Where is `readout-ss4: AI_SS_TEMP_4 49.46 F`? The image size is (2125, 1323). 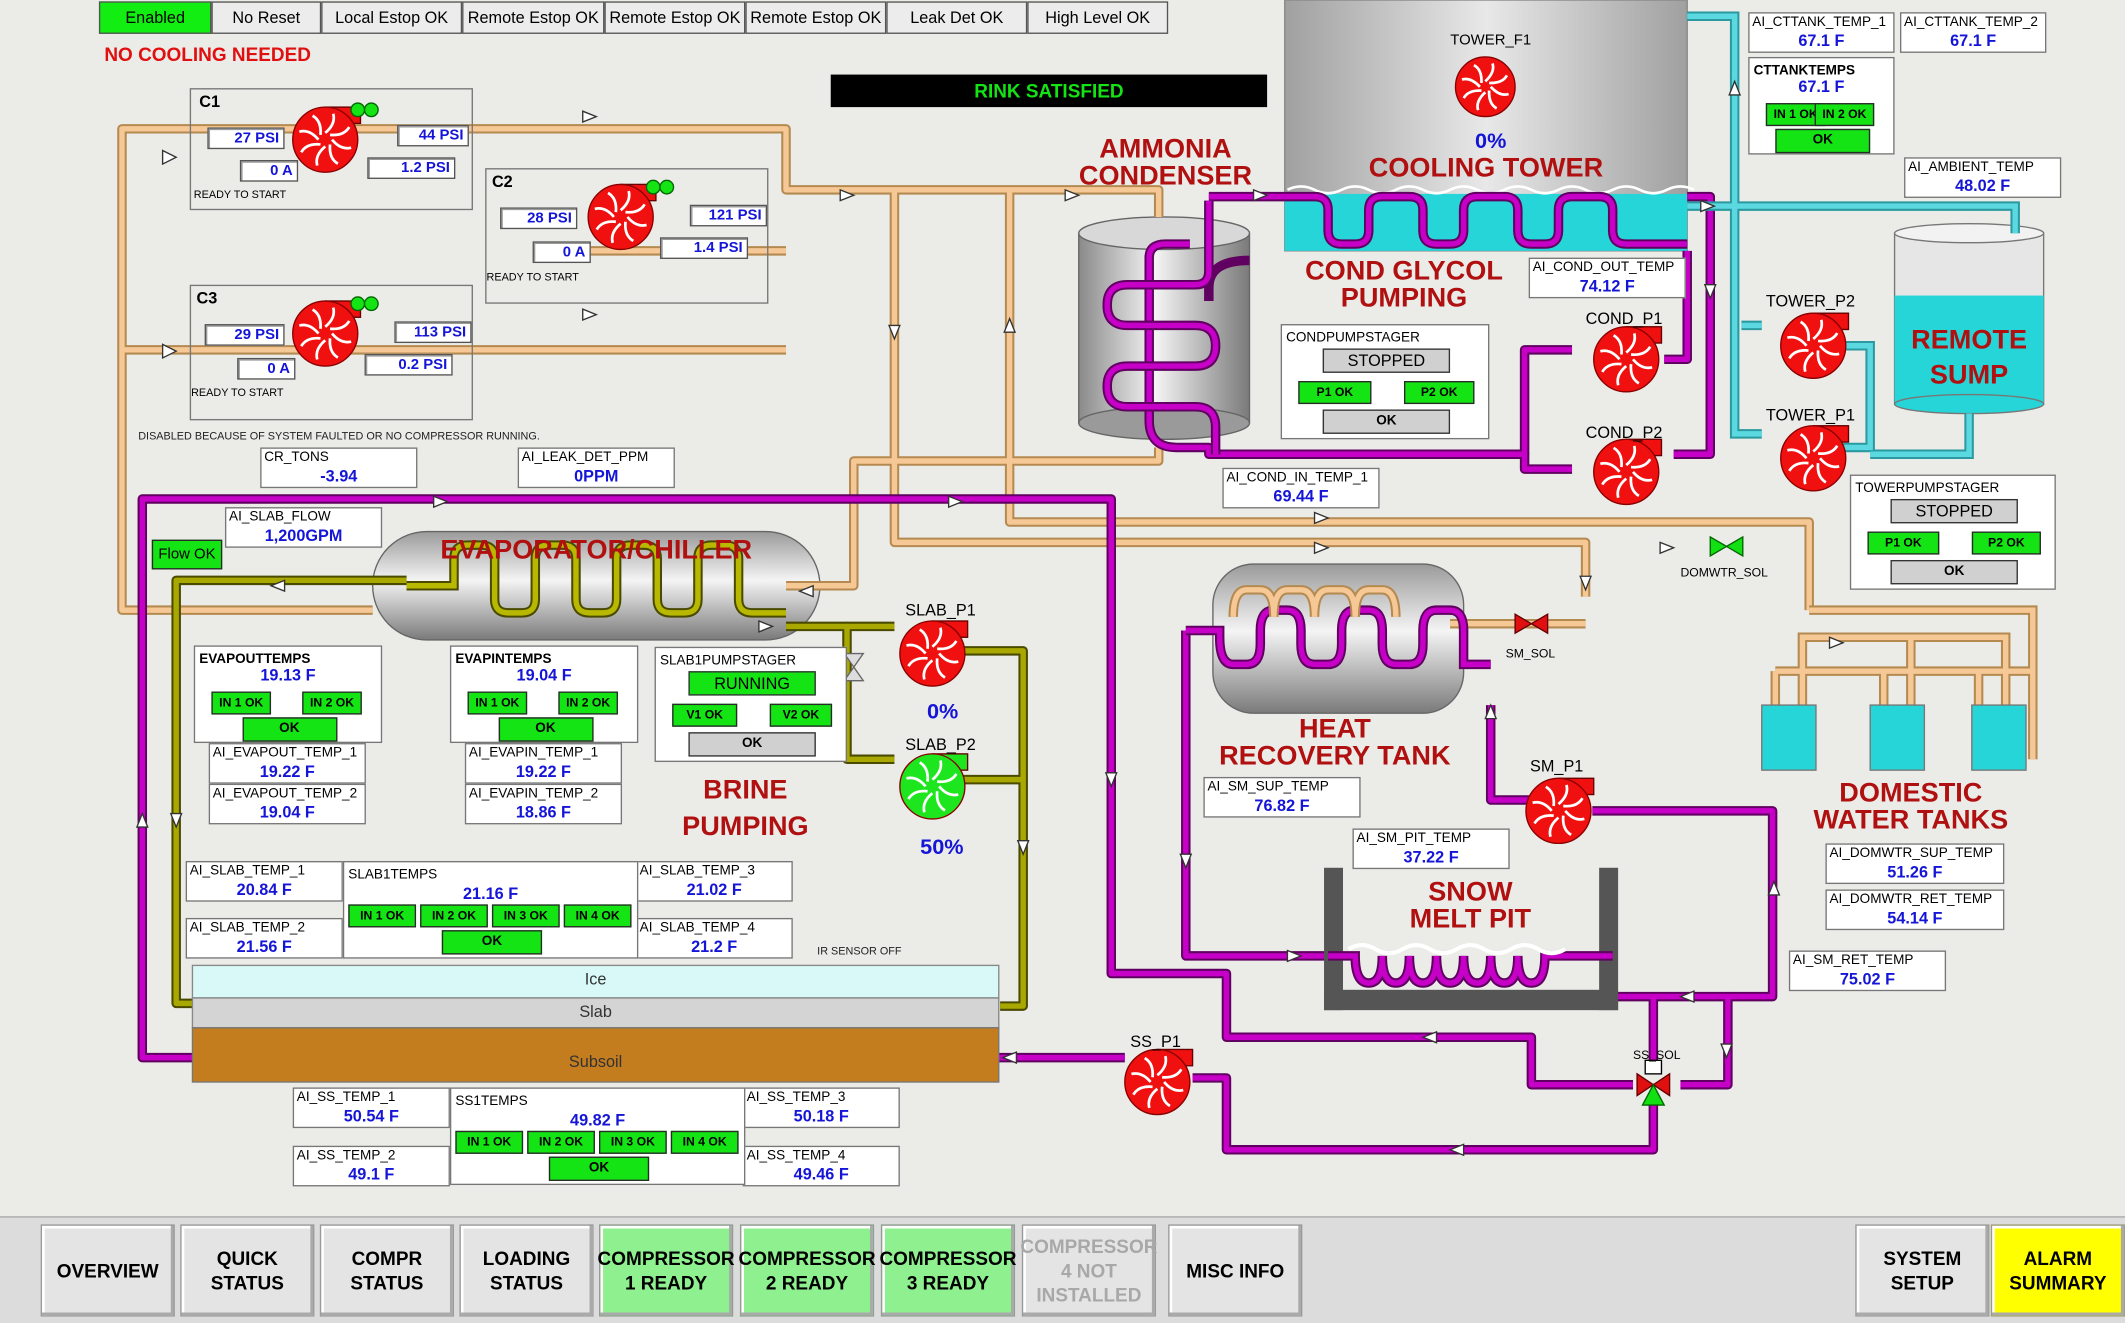 readout-ss4: AI_SS_TEMP_4 49.46 F is located at coordinates (821, 1166).